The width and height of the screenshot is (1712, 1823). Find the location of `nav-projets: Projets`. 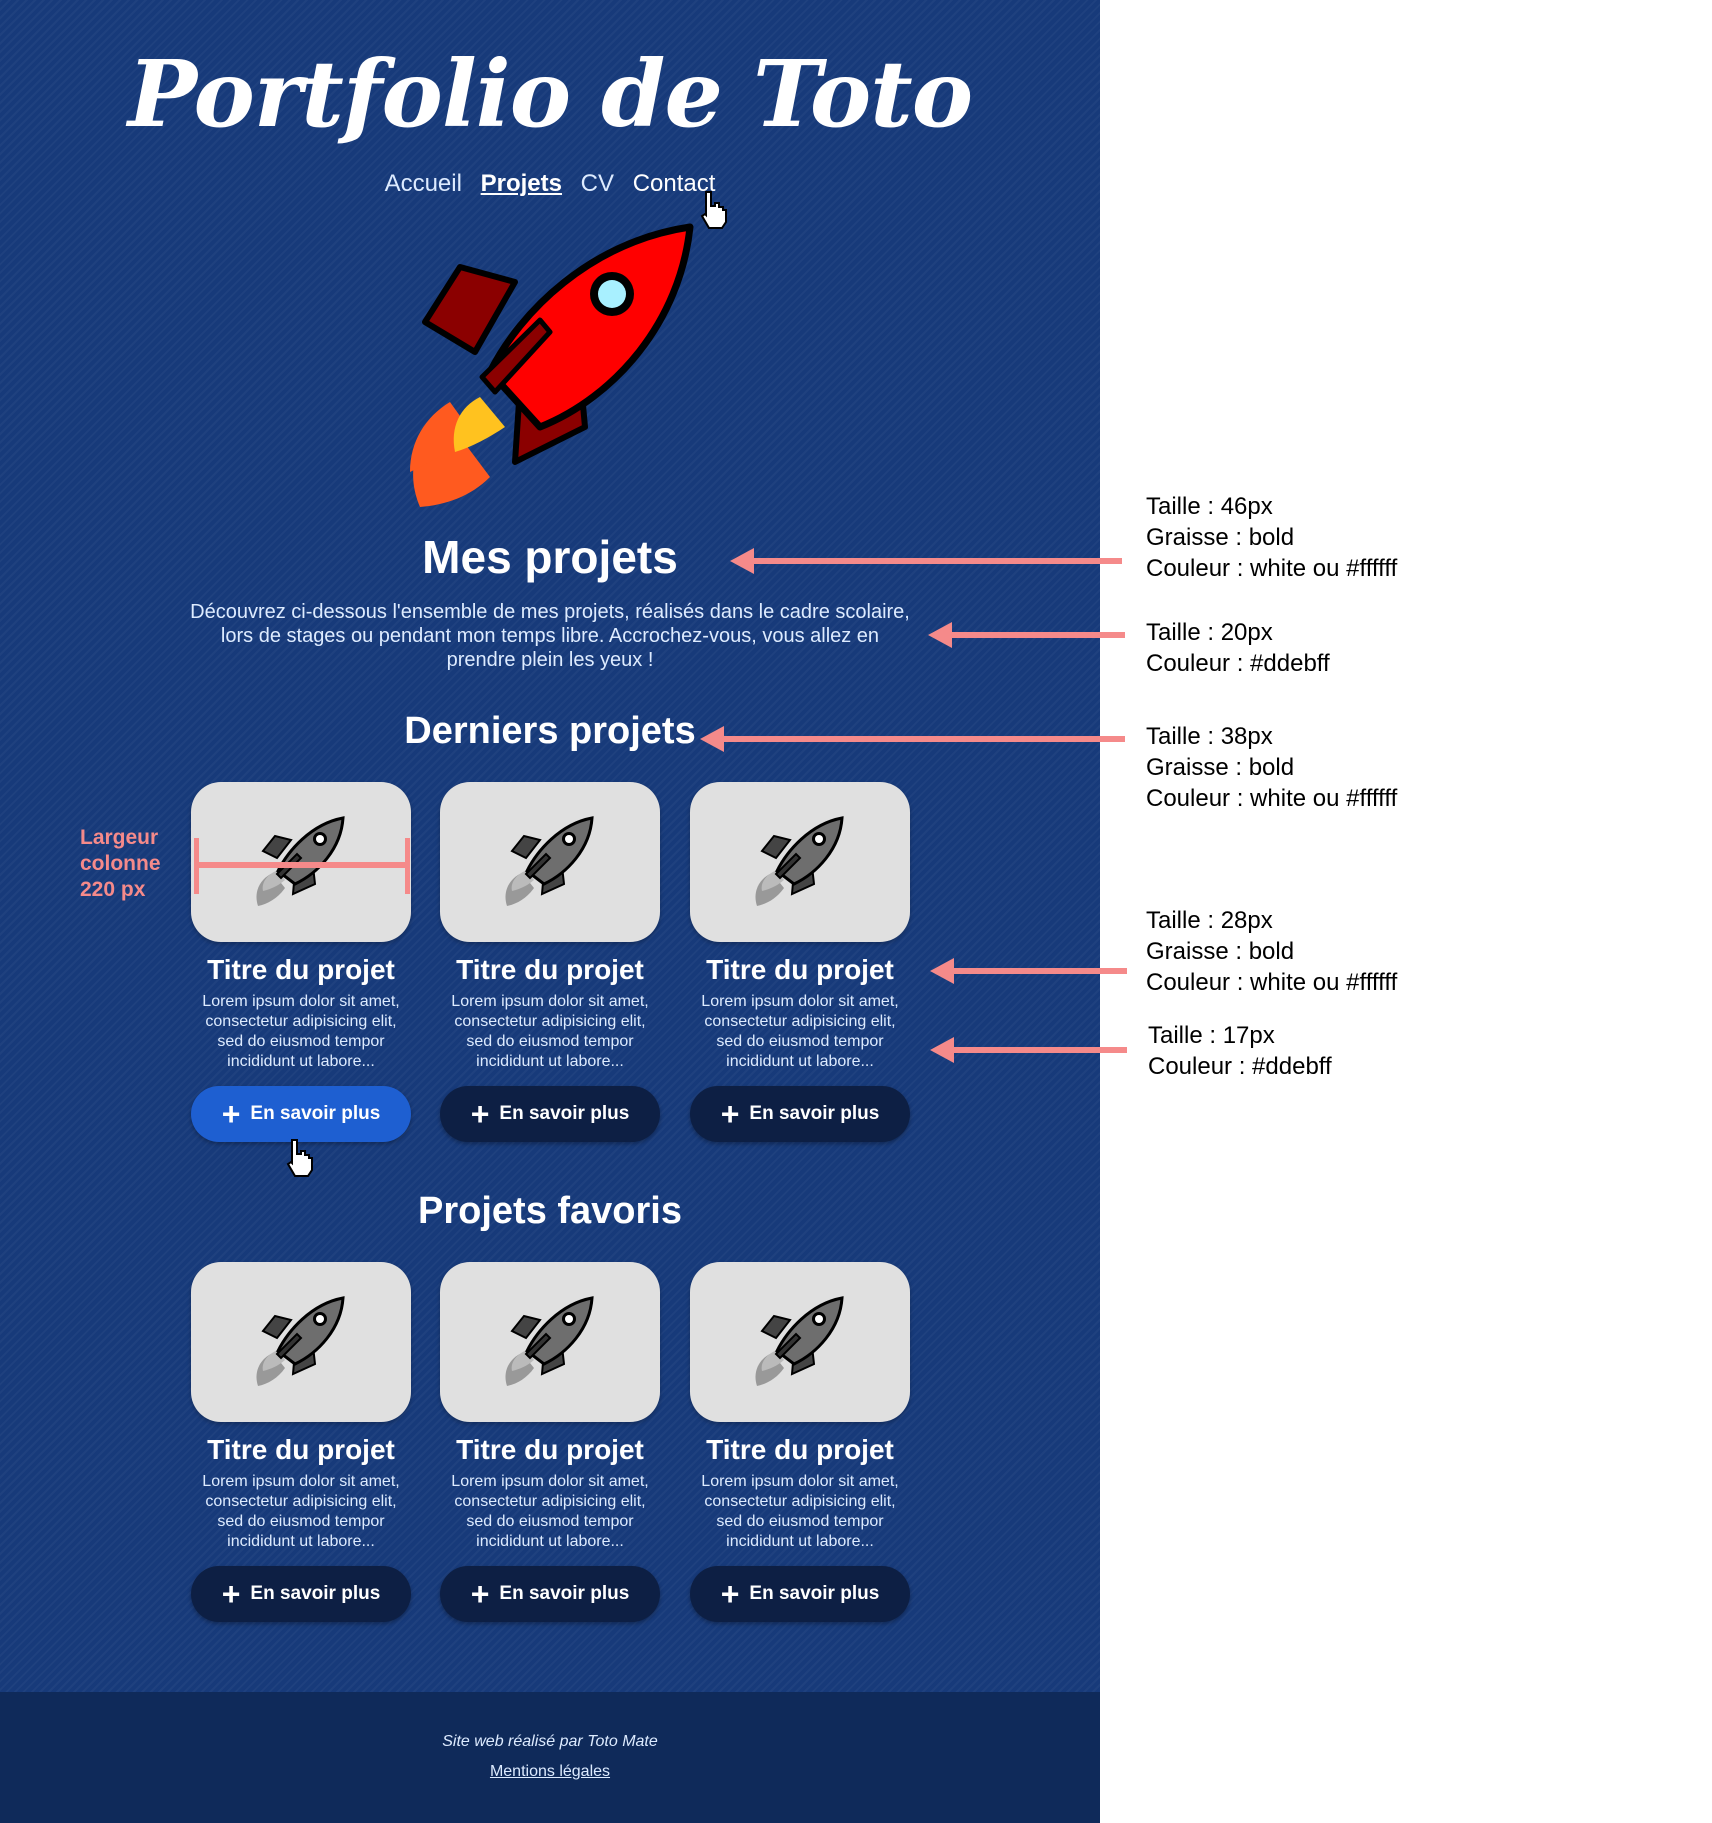

nav-projets: Projets is located at coordinates (521, 184).